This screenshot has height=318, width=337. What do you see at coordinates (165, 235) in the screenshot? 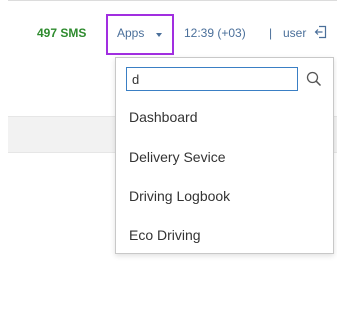
I see `menu-item-eco-driving: Eco Driving` at bounding box center [165, 235].